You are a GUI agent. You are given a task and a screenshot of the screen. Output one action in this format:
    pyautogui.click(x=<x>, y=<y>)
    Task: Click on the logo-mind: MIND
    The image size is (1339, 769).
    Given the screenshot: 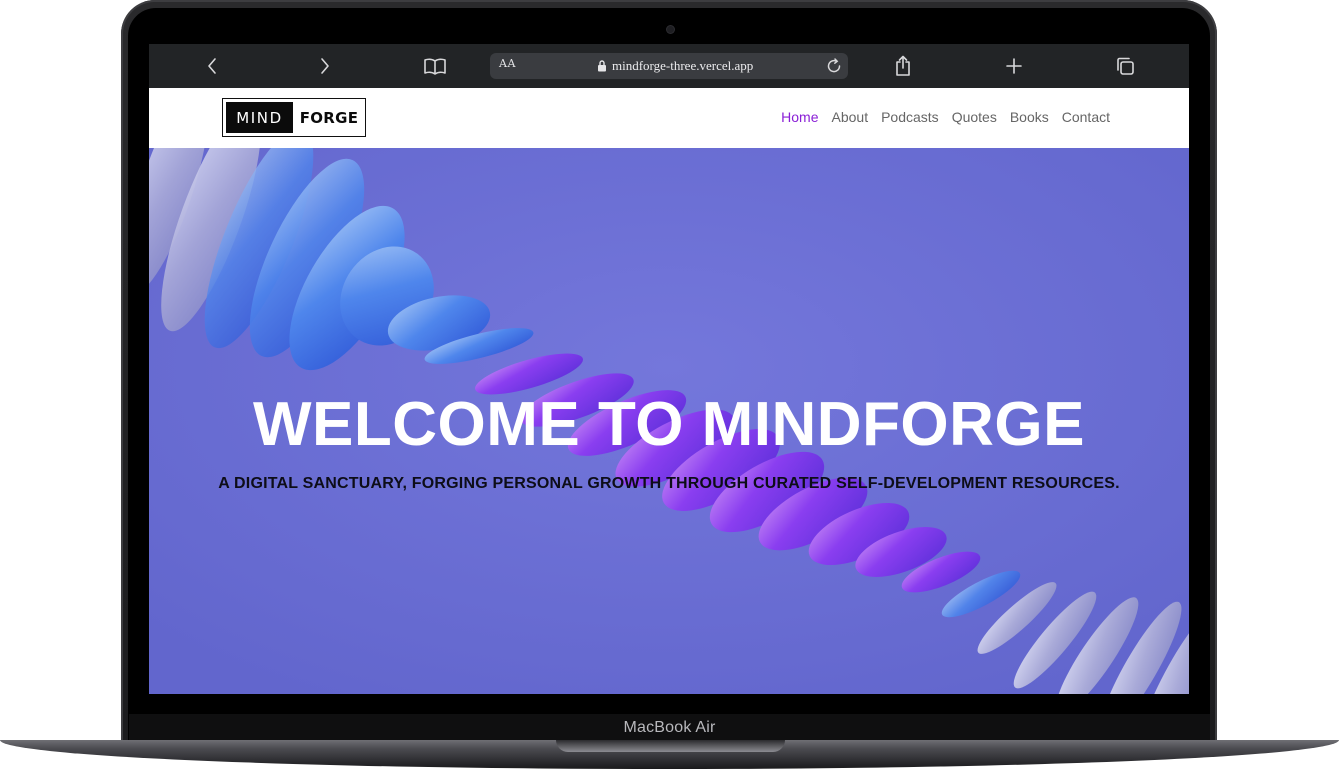 What is the action you would take?
    pyautogui.click(x=259, y=117)
    